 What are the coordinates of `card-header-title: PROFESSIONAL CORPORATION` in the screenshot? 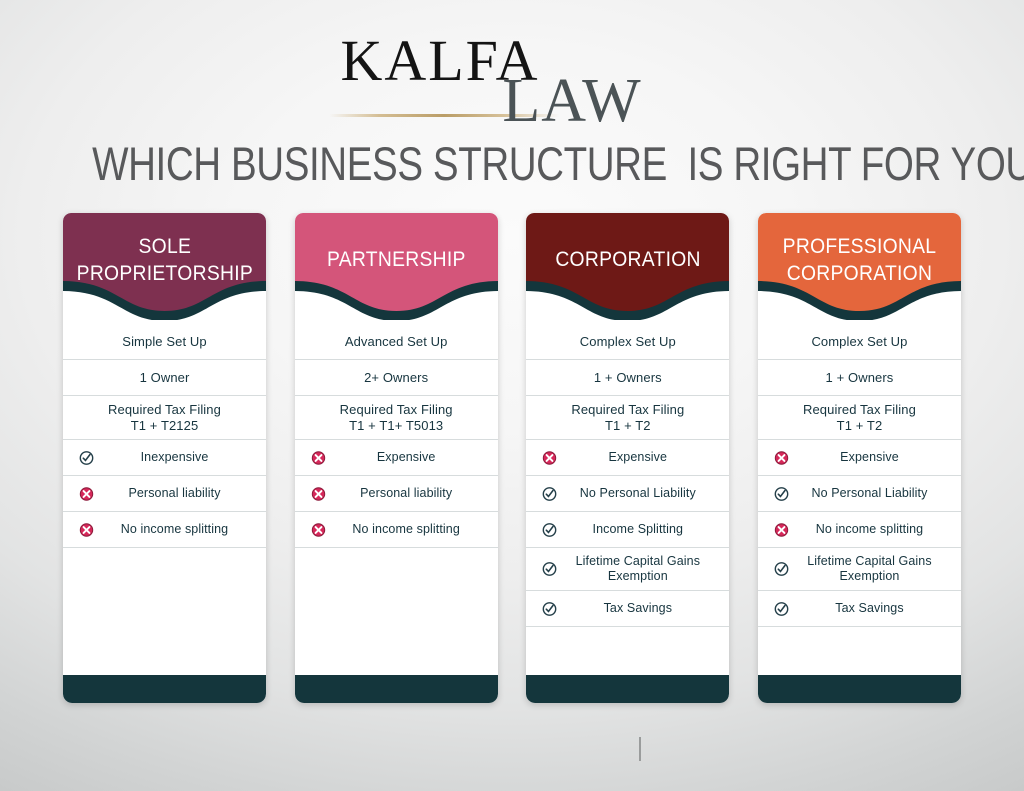 It's located at (859, 259).